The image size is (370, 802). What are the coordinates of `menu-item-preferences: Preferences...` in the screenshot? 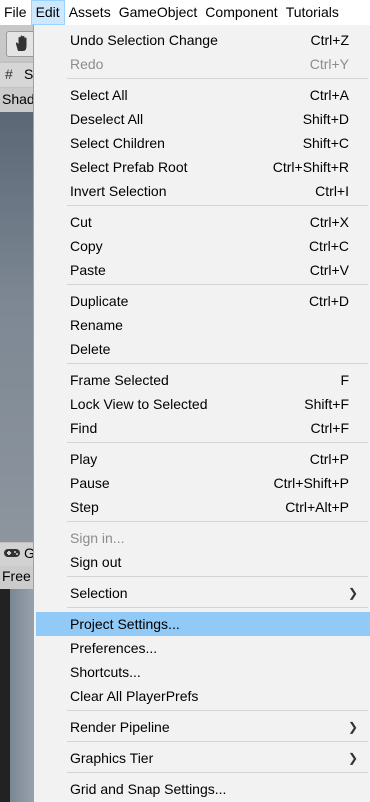 It's located at (203, 648).